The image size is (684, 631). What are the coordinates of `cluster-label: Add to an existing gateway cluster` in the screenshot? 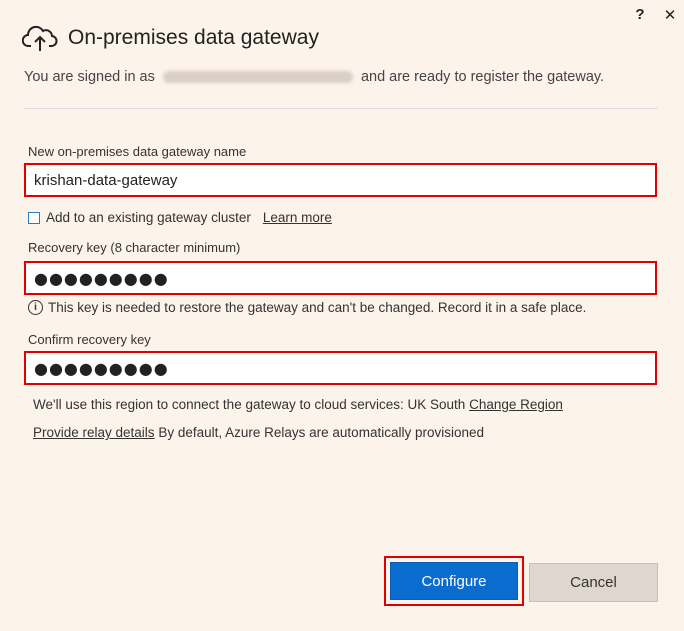 It's located at (148, 217).